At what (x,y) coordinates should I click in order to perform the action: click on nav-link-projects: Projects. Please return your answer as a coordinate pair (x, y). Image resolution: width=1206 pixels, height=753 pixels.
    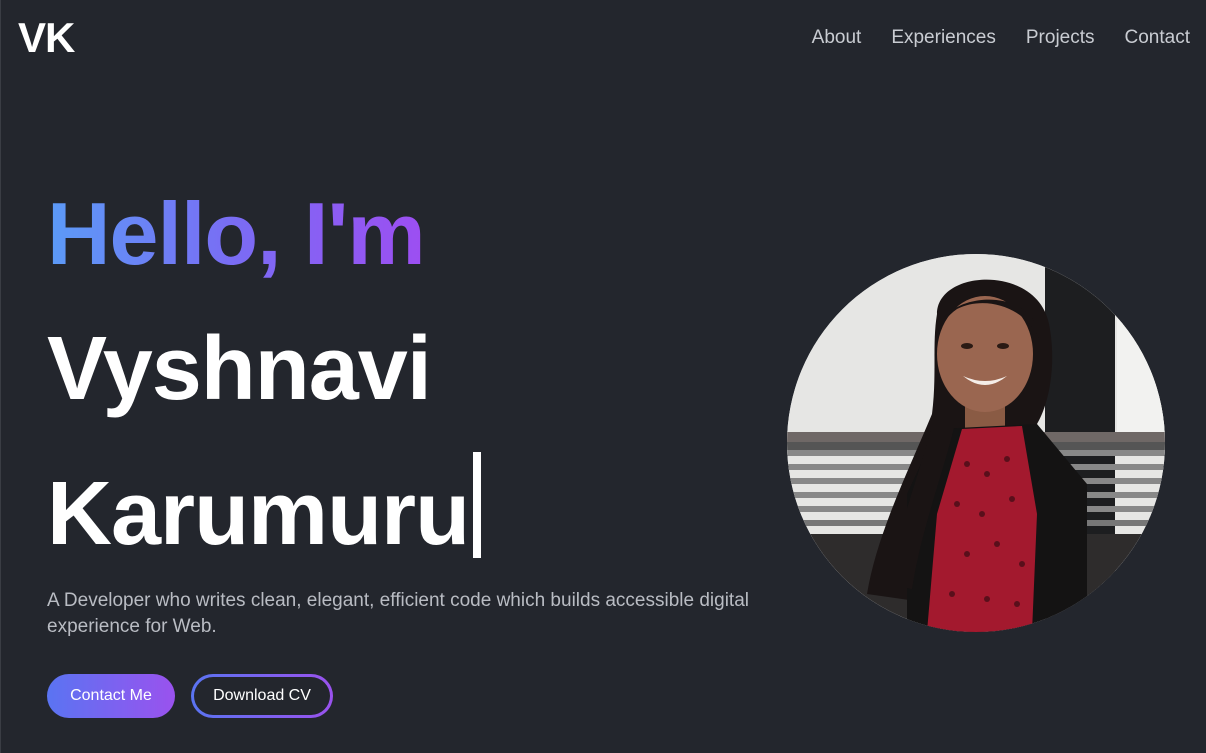
    Looking at the image, I should click on (1060, 38).